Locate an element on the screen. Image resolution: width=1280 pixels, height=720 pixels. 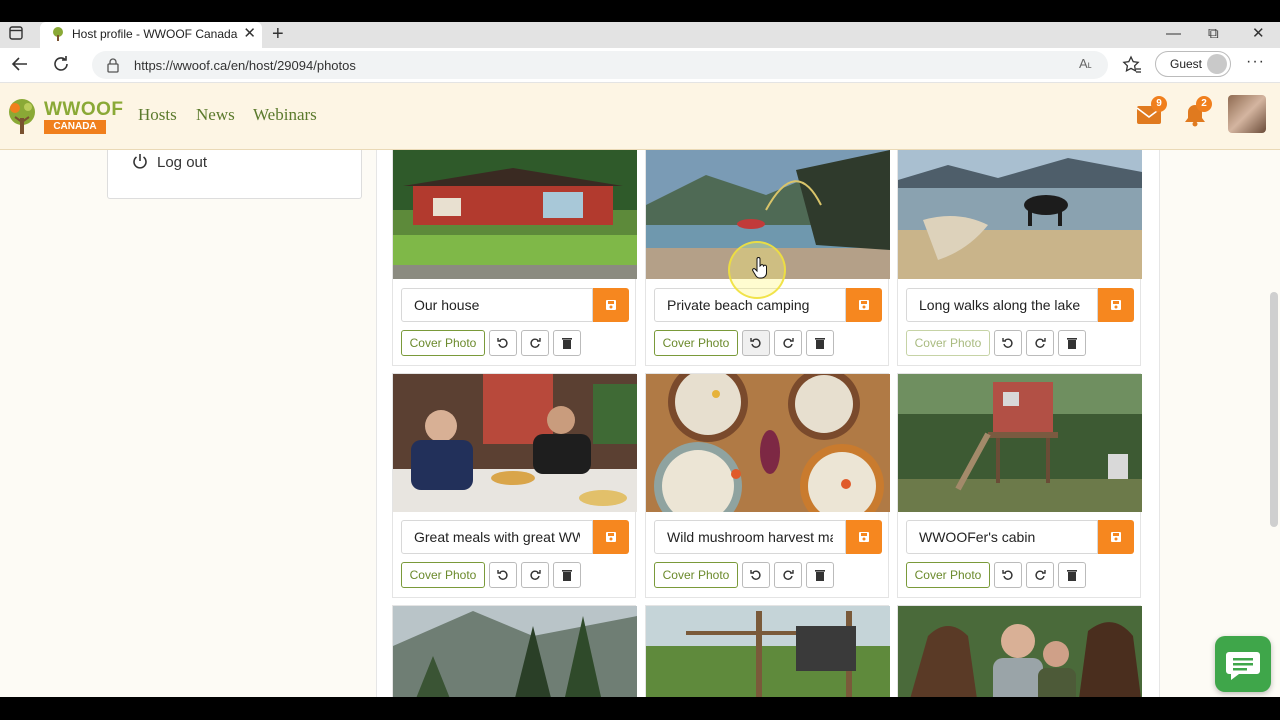
address-bar: https://wwoof.ca/en/host/29094/photos A˪ is located at coordinates (600, 65).